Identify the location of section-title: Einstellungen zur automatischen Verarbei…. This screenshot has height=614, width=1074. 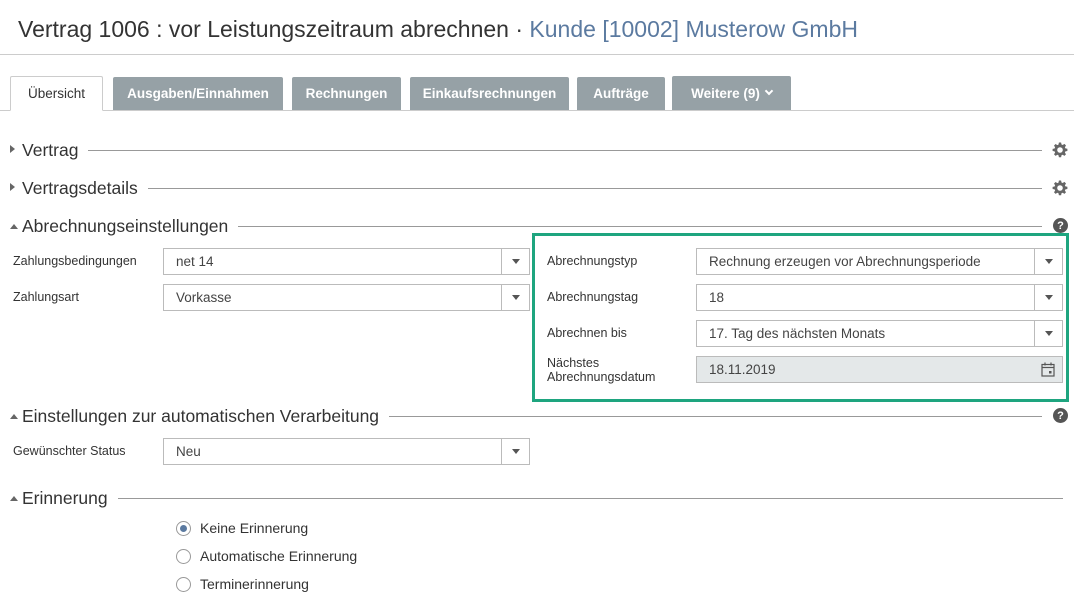
(206, 416).